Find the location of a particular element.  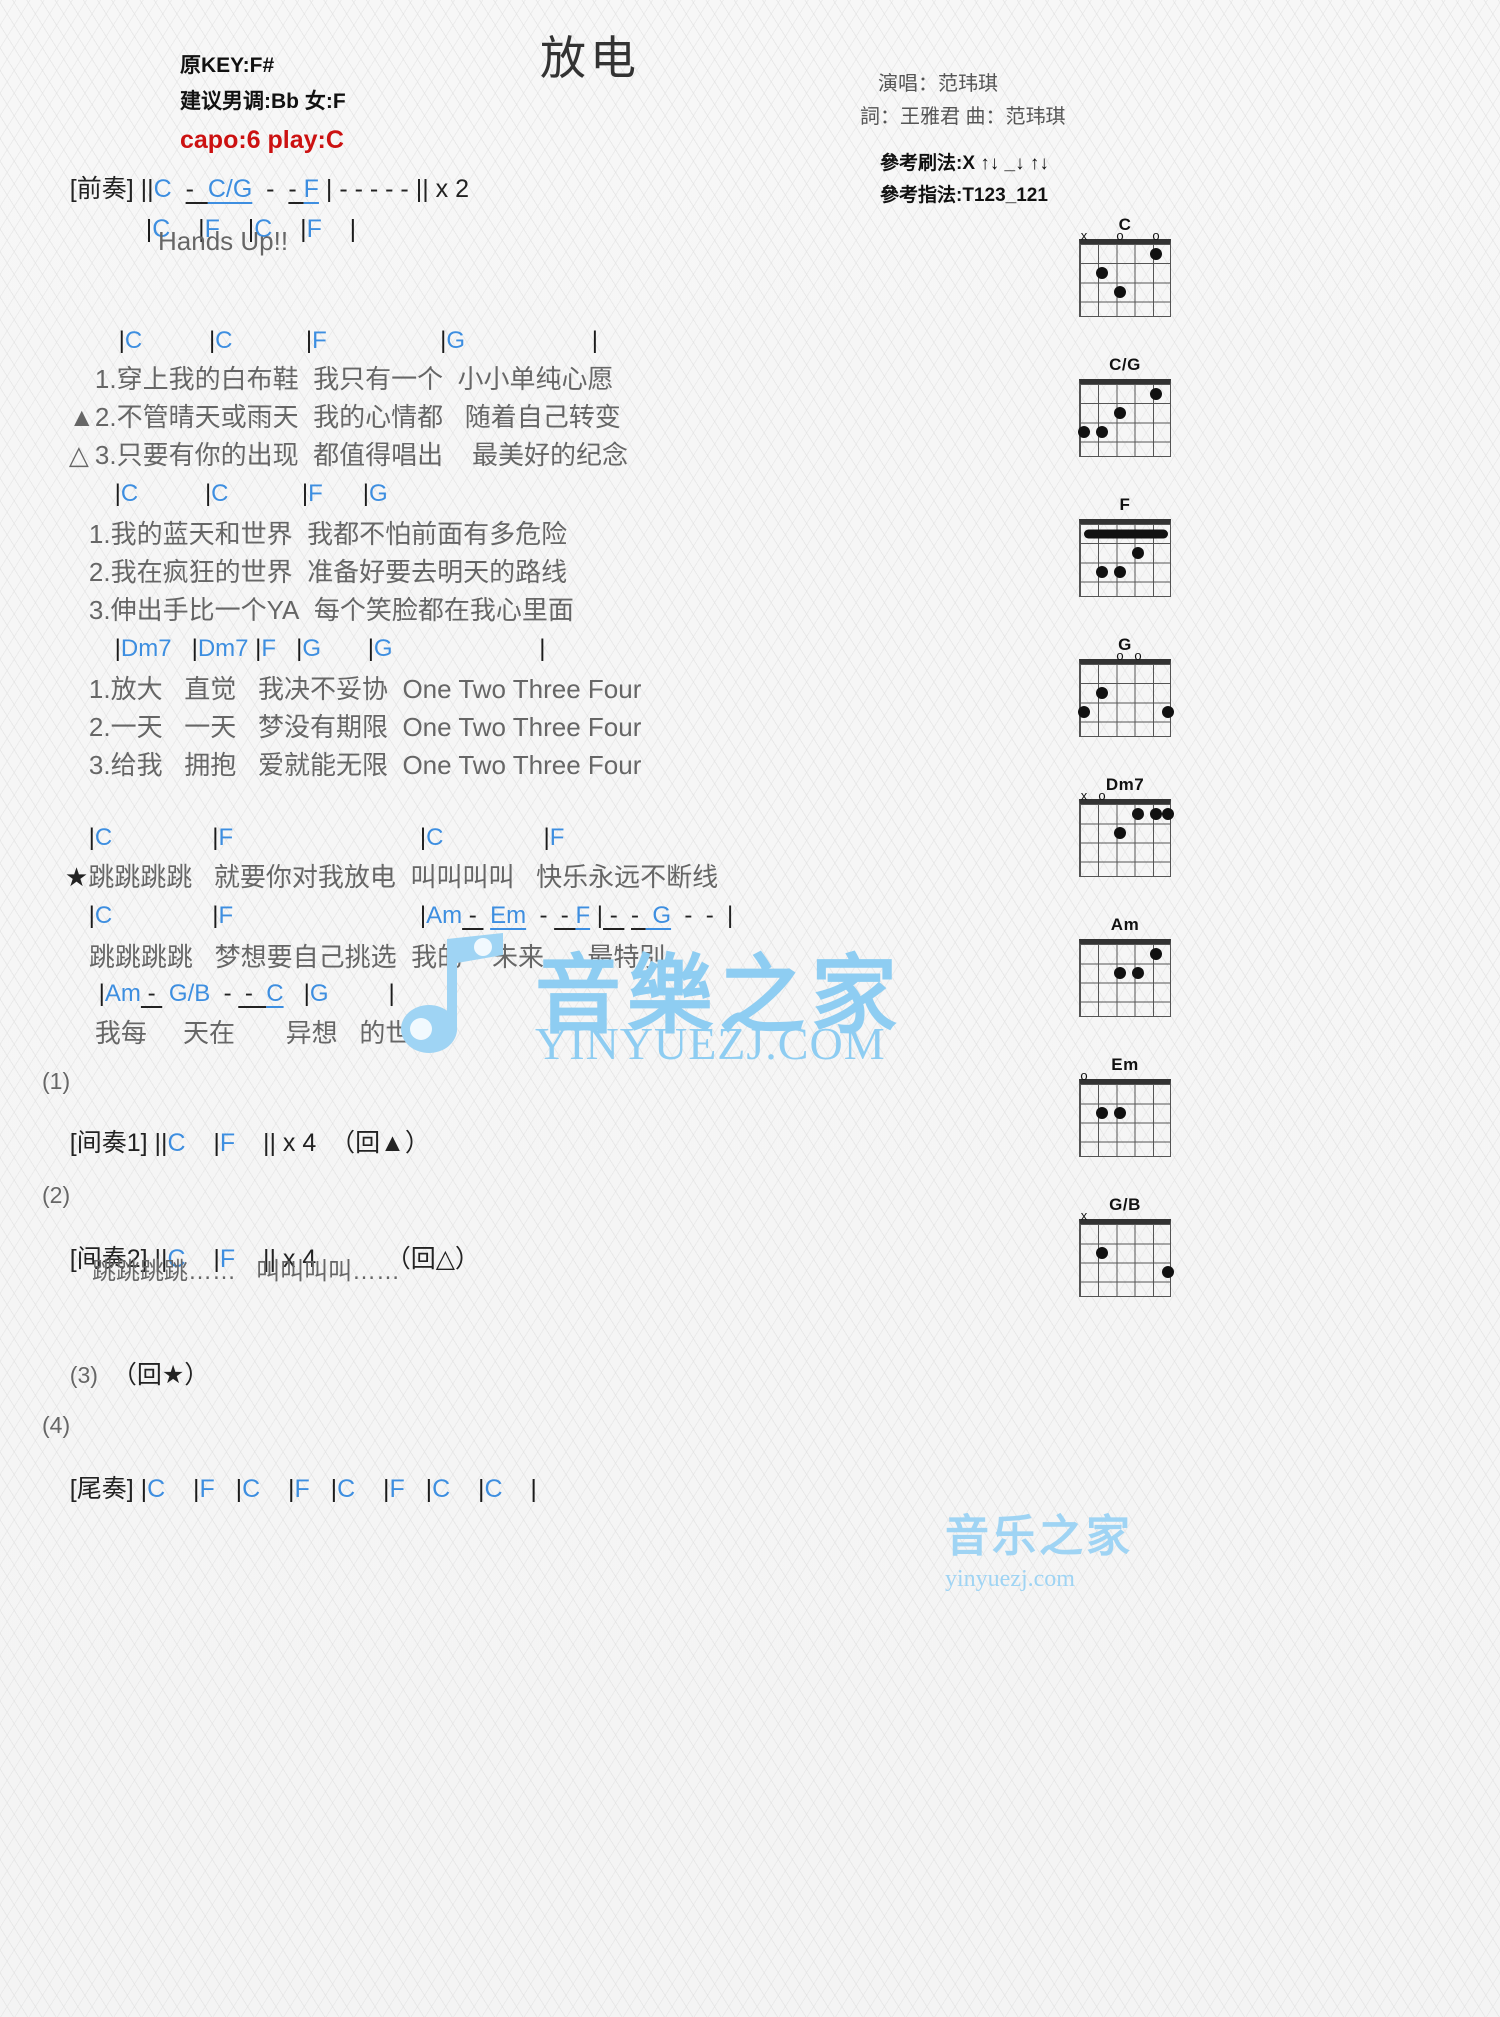

section-3-line: (3) （回★） is located at coordinates (125, 1375).